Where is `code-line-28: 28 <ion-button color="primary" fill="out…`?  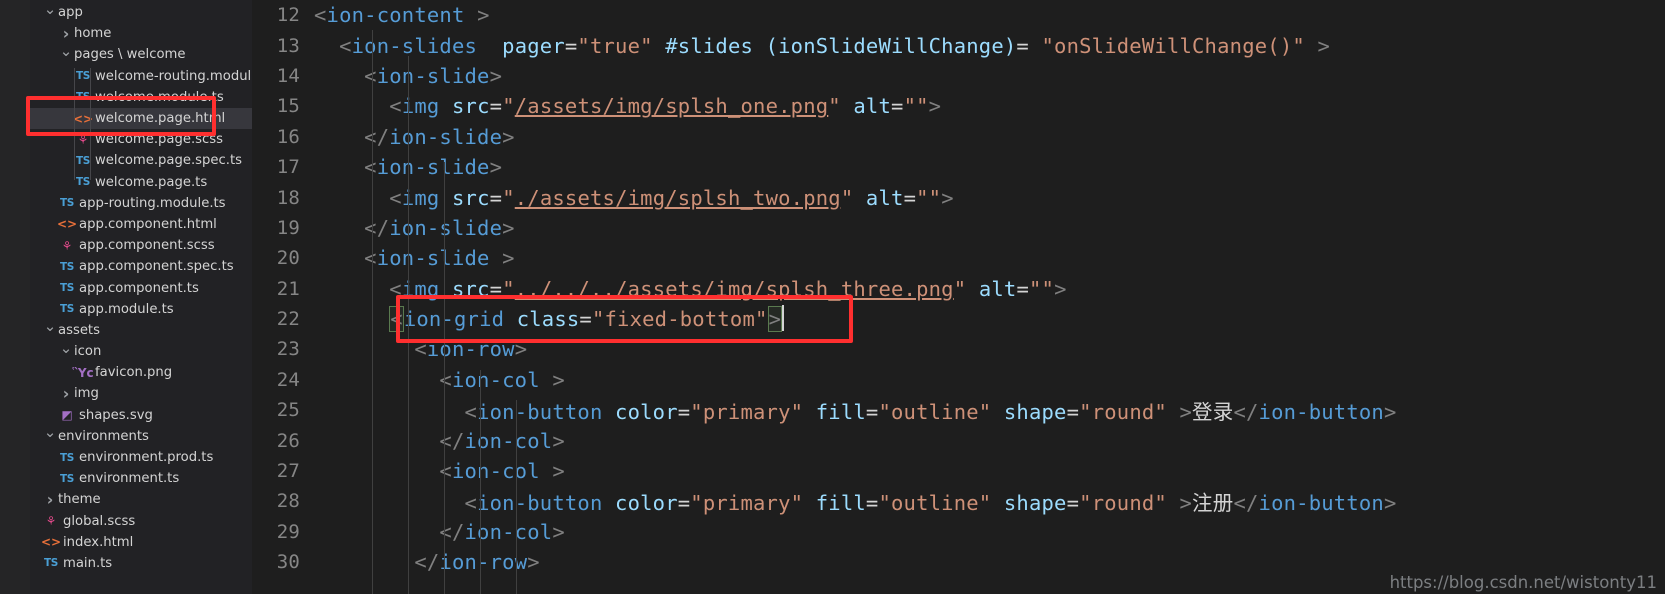
code-line-28: 28 <ion-button color="primary" fill="out… is located at coordinates (958, 501).